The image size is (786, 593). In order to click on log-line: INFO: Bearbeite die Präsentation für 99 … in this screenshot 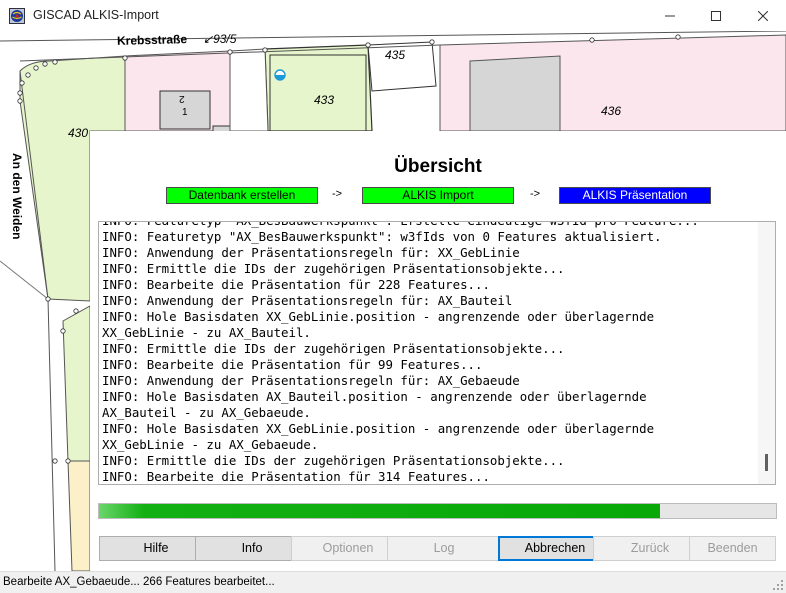, I will do `click(292, 364)`.